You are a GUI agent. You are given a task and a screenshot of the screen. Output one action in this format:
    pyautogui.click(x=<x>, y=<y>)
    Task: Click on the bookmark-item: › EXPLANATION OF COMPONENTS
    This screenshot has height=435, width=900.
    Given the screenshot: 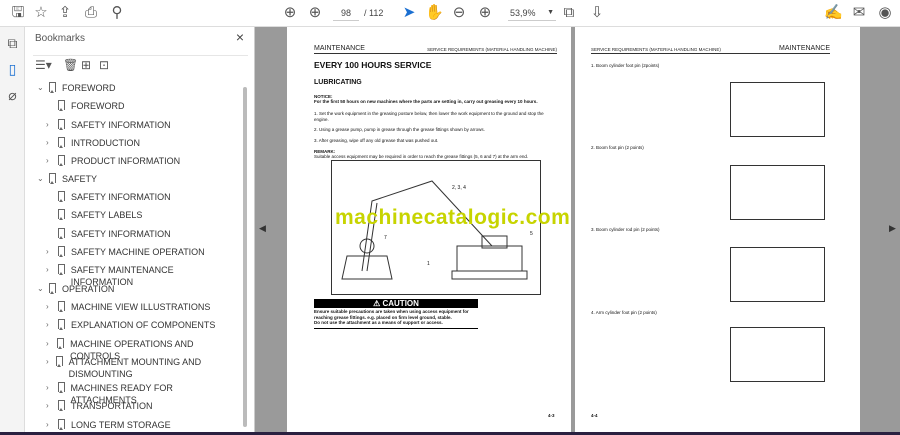 What is the action you would take?
    pyautogui.click(x=141, y=327)
    